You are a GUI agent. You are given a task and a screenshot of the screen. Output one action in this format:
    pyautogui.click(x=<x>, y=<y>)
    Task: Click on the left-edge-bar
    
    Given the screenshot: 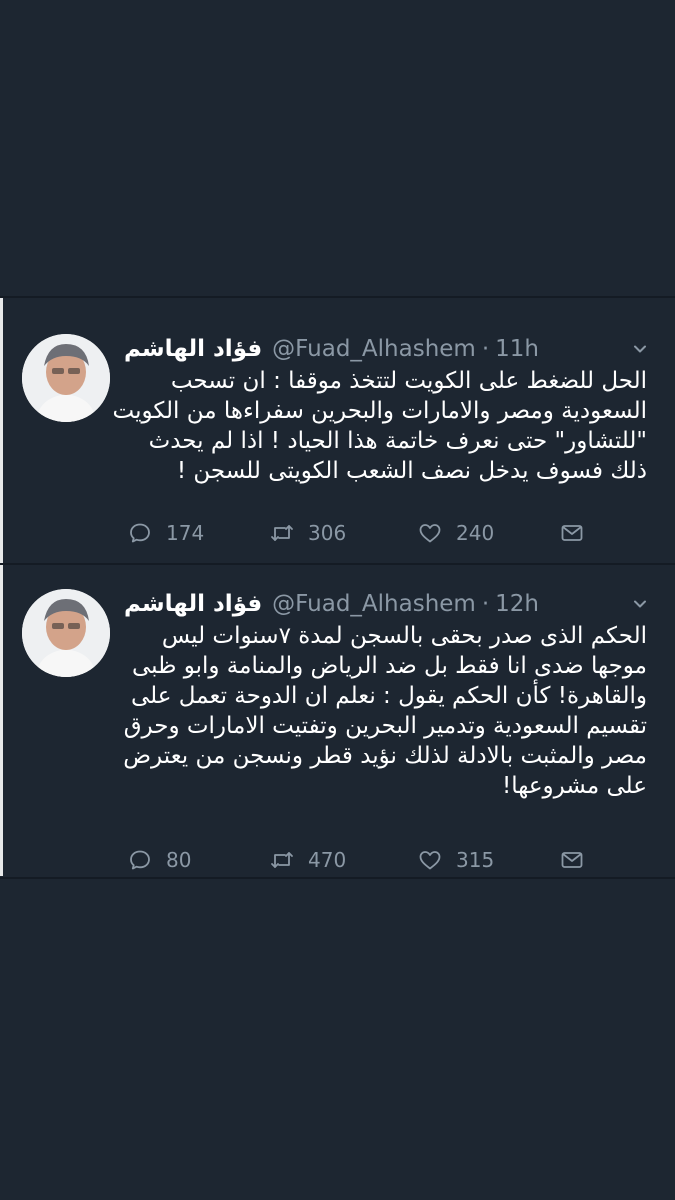 What is the action you would take?
    pyautogui.click(x=1, y=586)
    